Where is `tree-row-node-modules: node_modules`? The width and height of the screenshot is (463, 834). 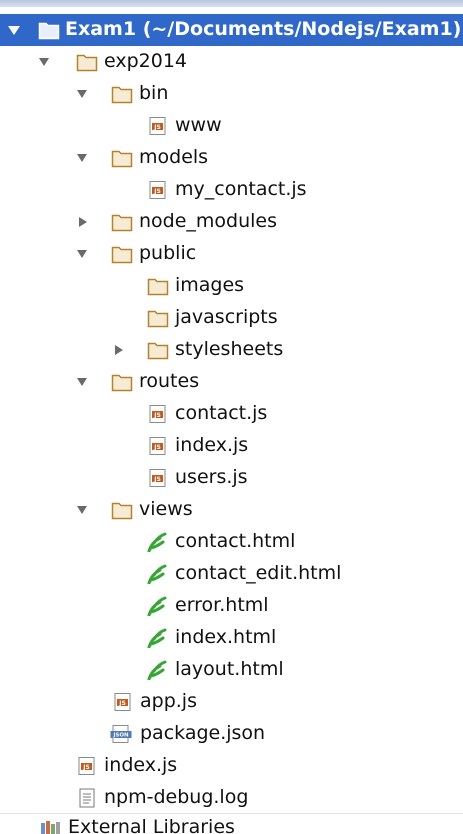
tree-row-node-modules: node_modules is located at coordinates (231, 222).